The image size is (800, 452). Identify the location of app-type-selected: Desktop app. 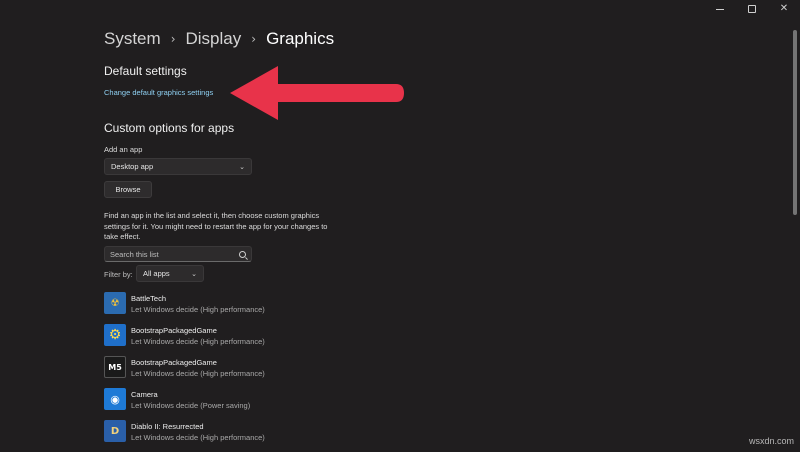
(132, 166).